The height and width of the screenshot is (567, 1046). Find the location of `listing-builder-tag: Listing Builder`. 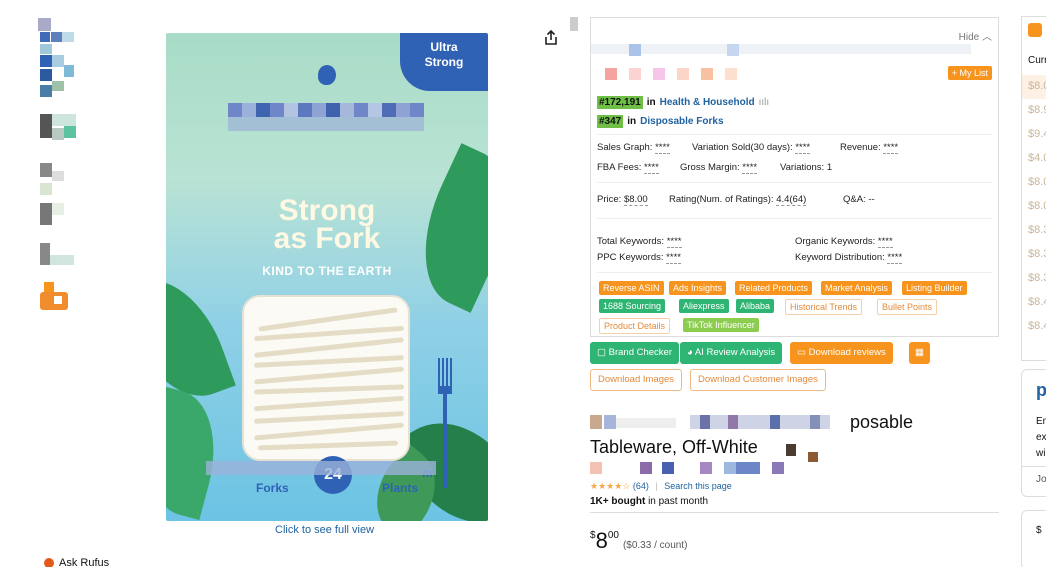

listing-builder-tag: Listing Builder is located at coordinates (934, 288).